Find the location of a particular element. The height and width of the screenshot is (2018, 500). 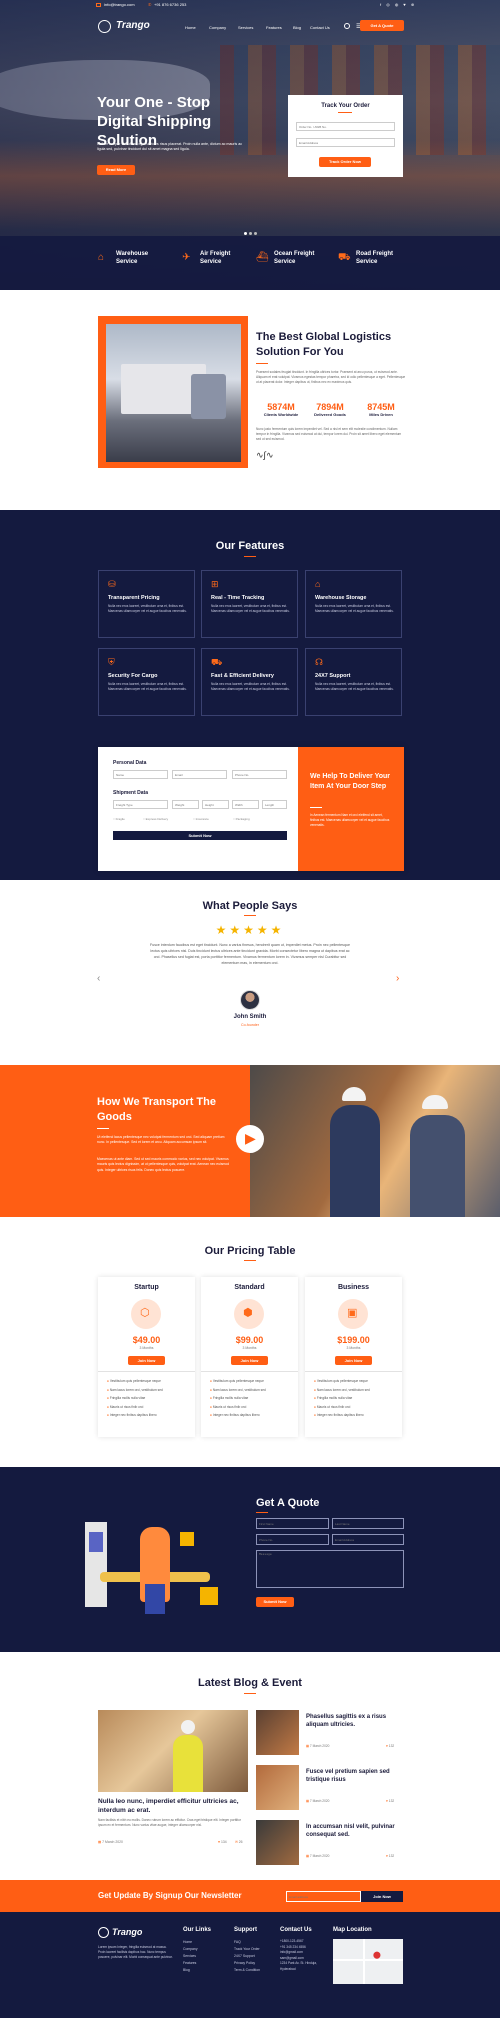

newsletter-email-input is located at coordinates (323, 1896).